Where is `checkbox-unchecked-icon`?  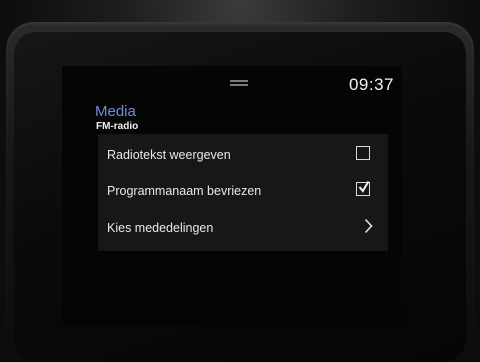 checkbox-unchecked-icon is located at coordinates (363, 153).